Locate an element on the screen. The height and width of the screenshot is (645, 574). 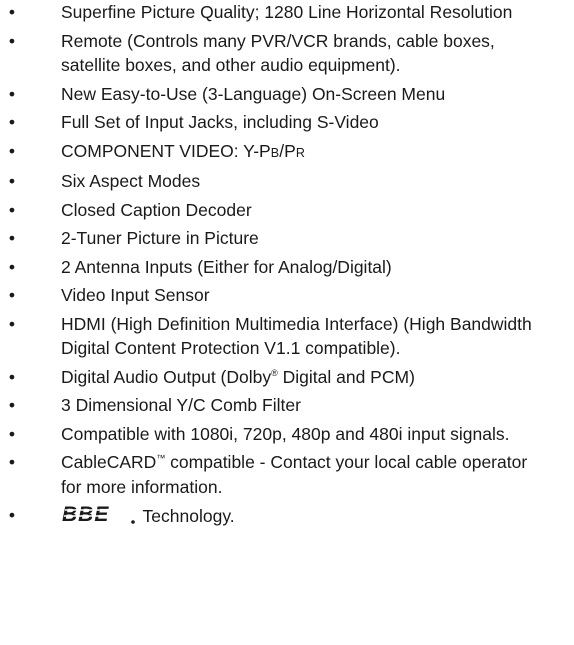
dolby-text-rest: Digital and PCM) is located at coordinates (346, 376).